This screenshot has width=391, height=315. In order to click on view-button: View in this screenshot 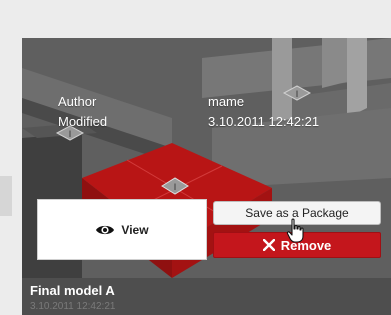, I will do `click(122, 229)`.